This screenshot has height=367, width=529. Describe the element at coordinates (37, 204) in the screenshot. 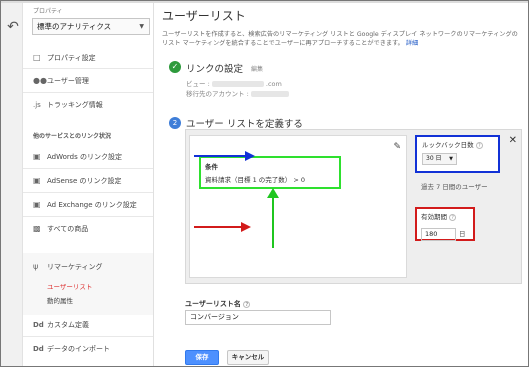

I see `adexchange-icon: ▣` at that location.